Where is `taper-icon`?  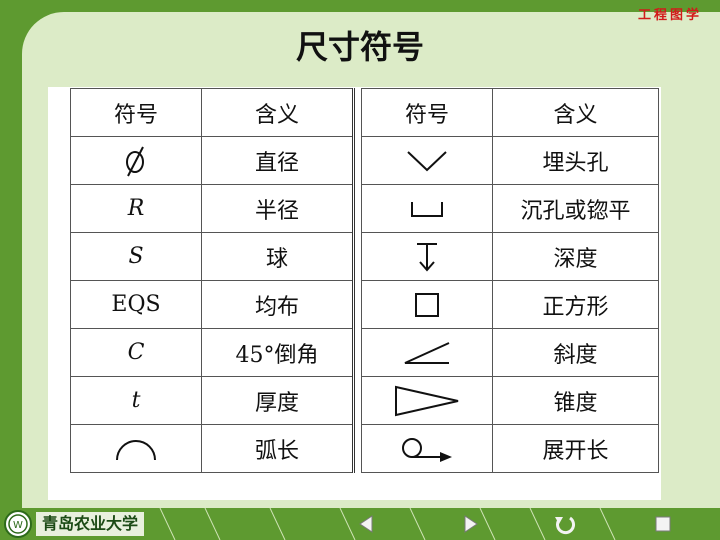 taper-icon is located at coordinates (427, 400).